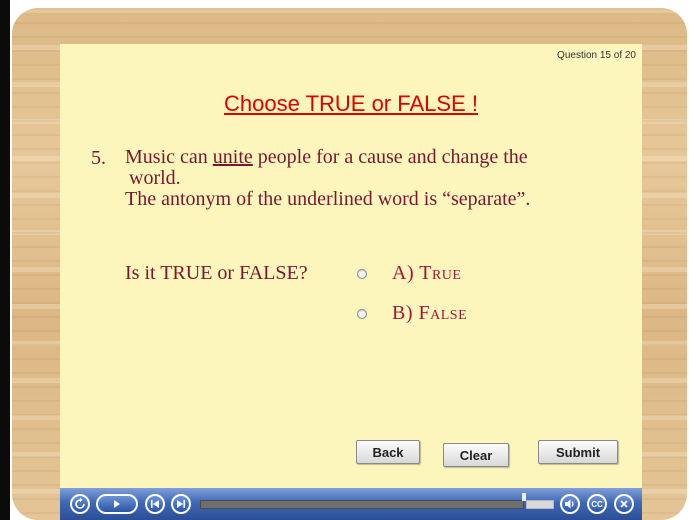 The image size is (689, 520). I want to click on volume-icon, so click(570, 504).